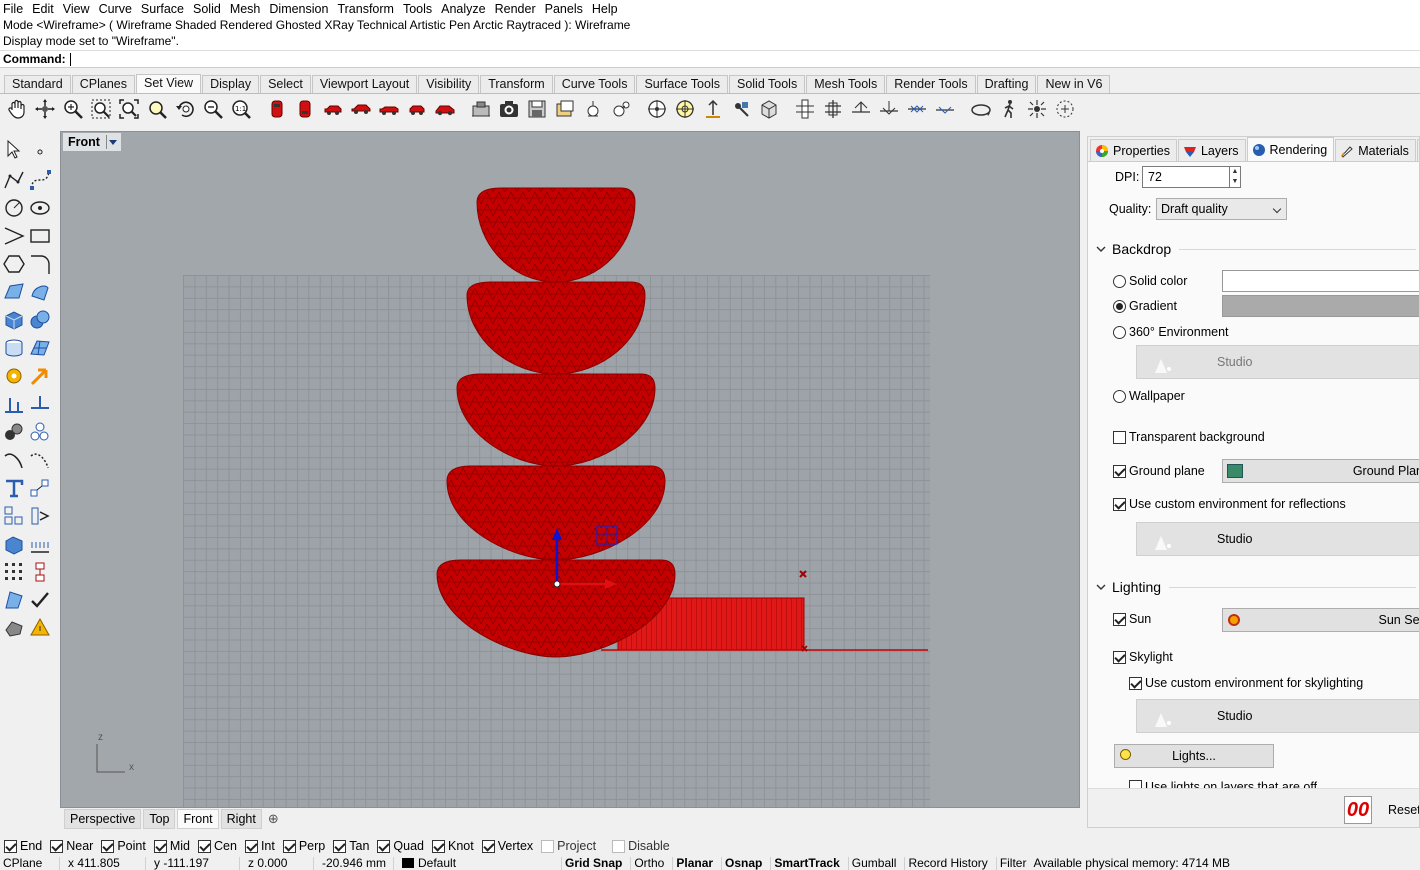 This screenshot has height=870, width=1420. Describe the element at coordinates (1290, 149) in the screenshot. I see `tab-rendering: Rendering` at that location.